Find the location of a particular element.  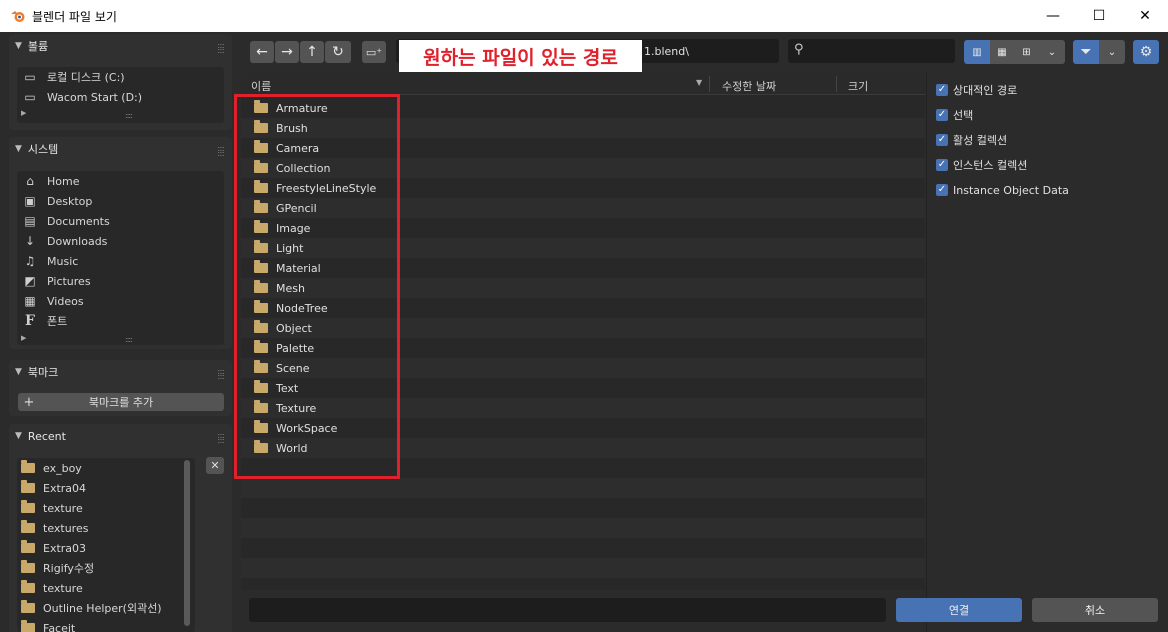

recent-item-label: textures is located at coordinates (66, 528).